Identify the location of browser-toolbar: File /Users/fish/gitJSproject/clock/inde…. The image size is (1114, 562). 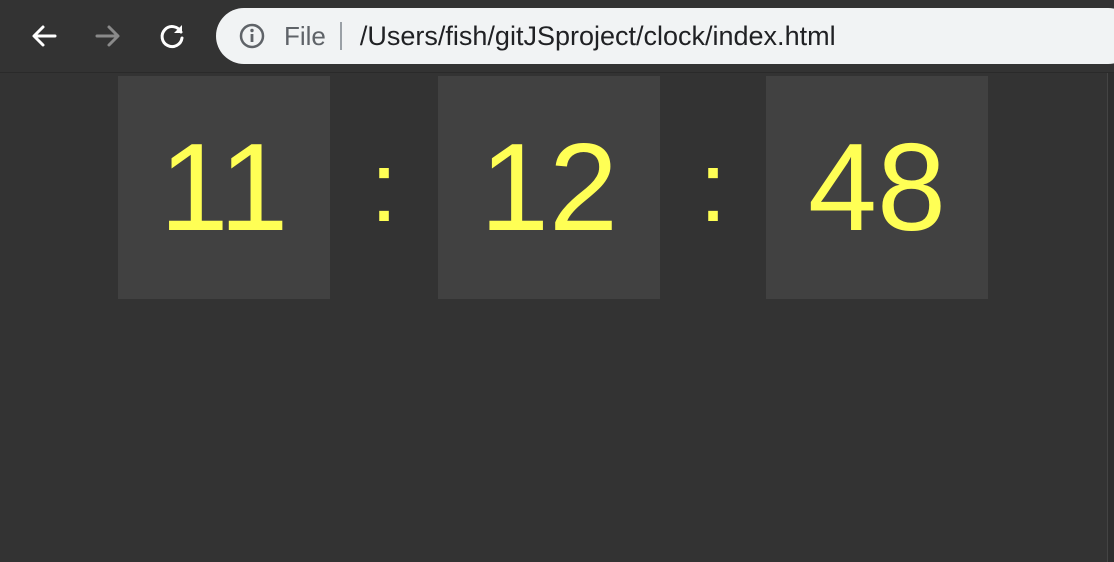
(557, 36).